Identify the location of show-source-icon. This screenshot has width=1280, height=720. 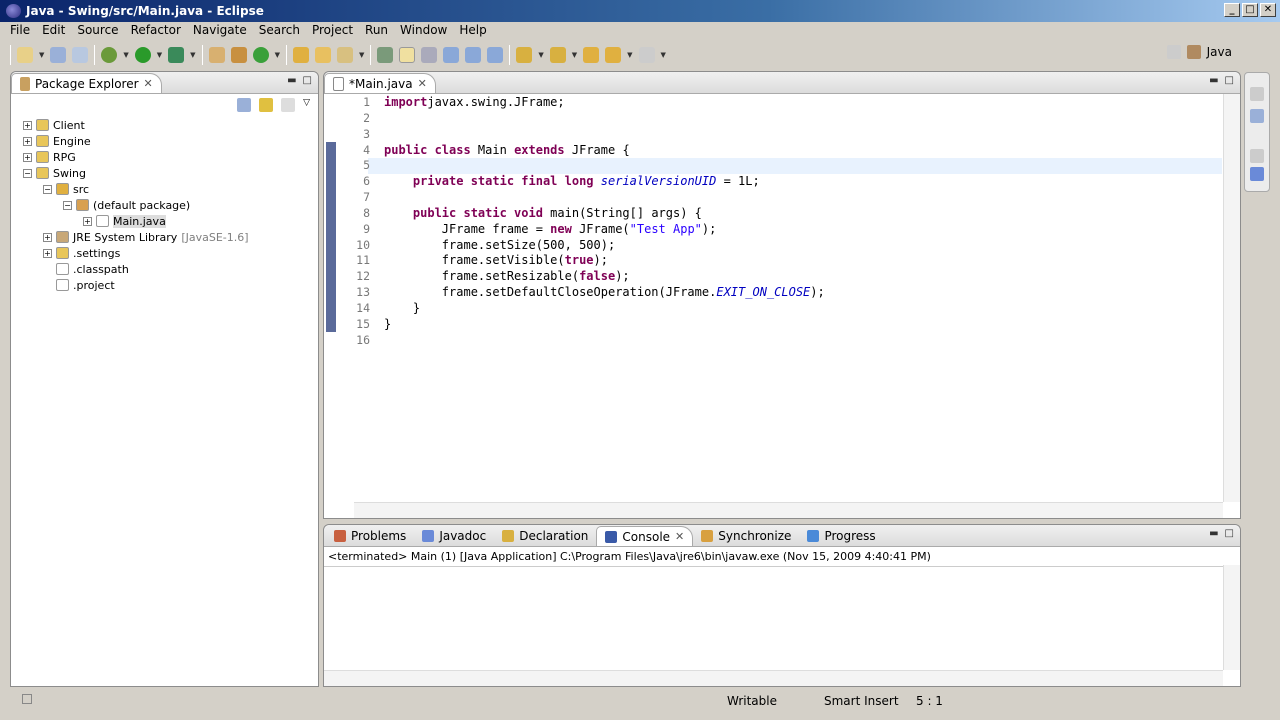
(495, 55).